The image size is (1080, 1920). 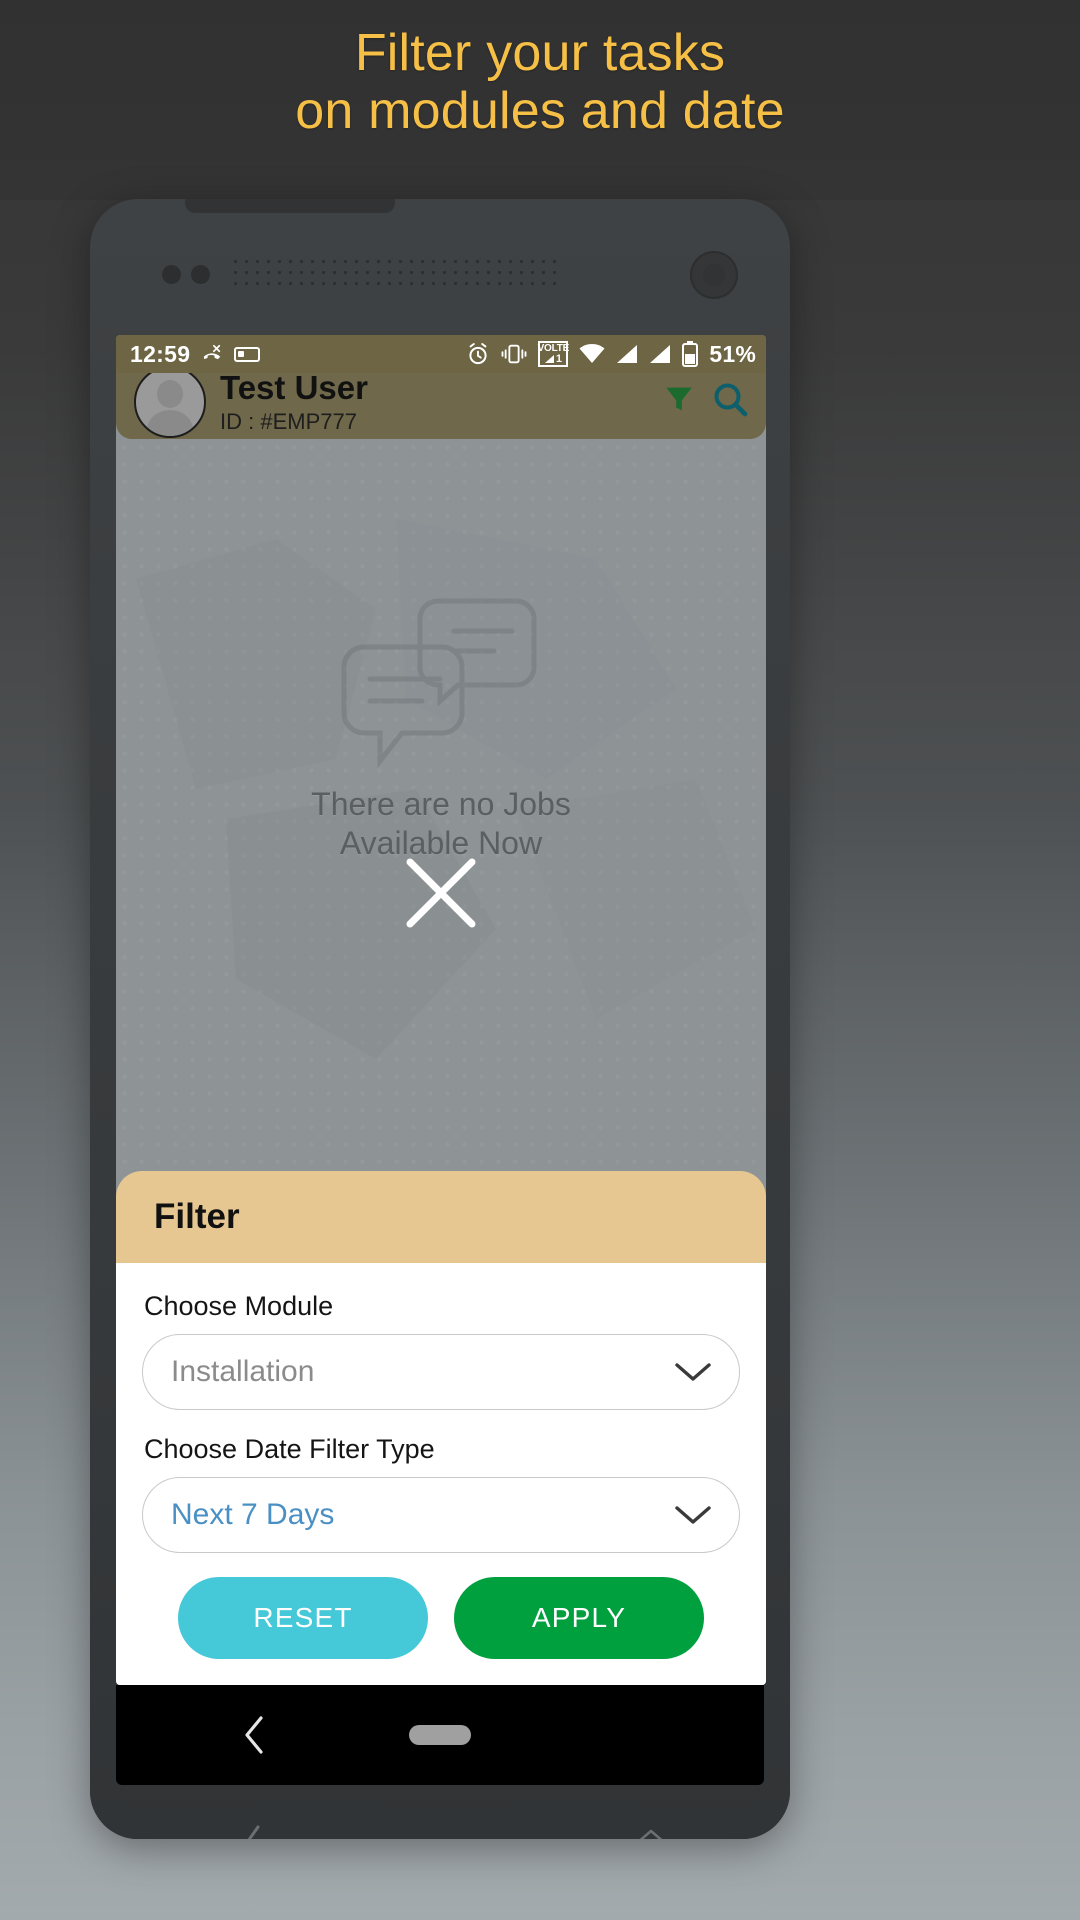 I want to click on sd-card-icon, so click(x=247, y=354).